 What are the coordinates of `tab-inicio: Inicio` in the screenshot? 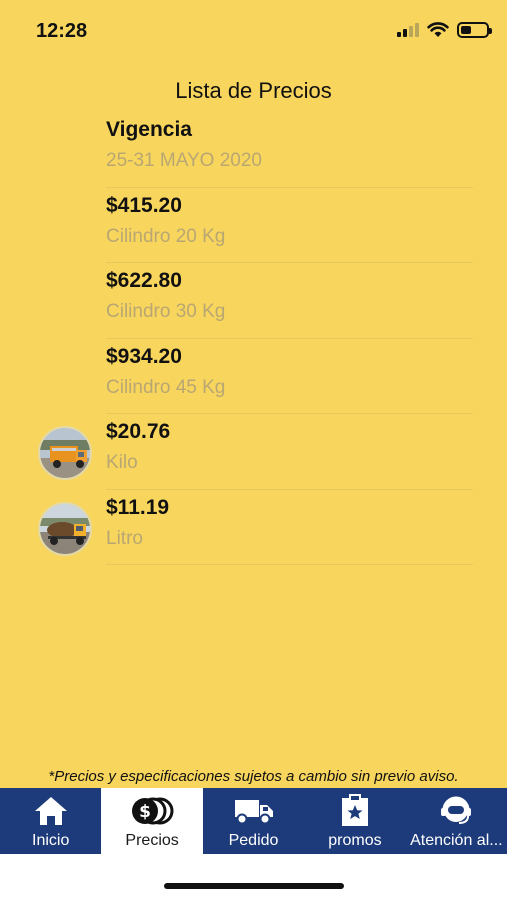 It's located at (50, 821).